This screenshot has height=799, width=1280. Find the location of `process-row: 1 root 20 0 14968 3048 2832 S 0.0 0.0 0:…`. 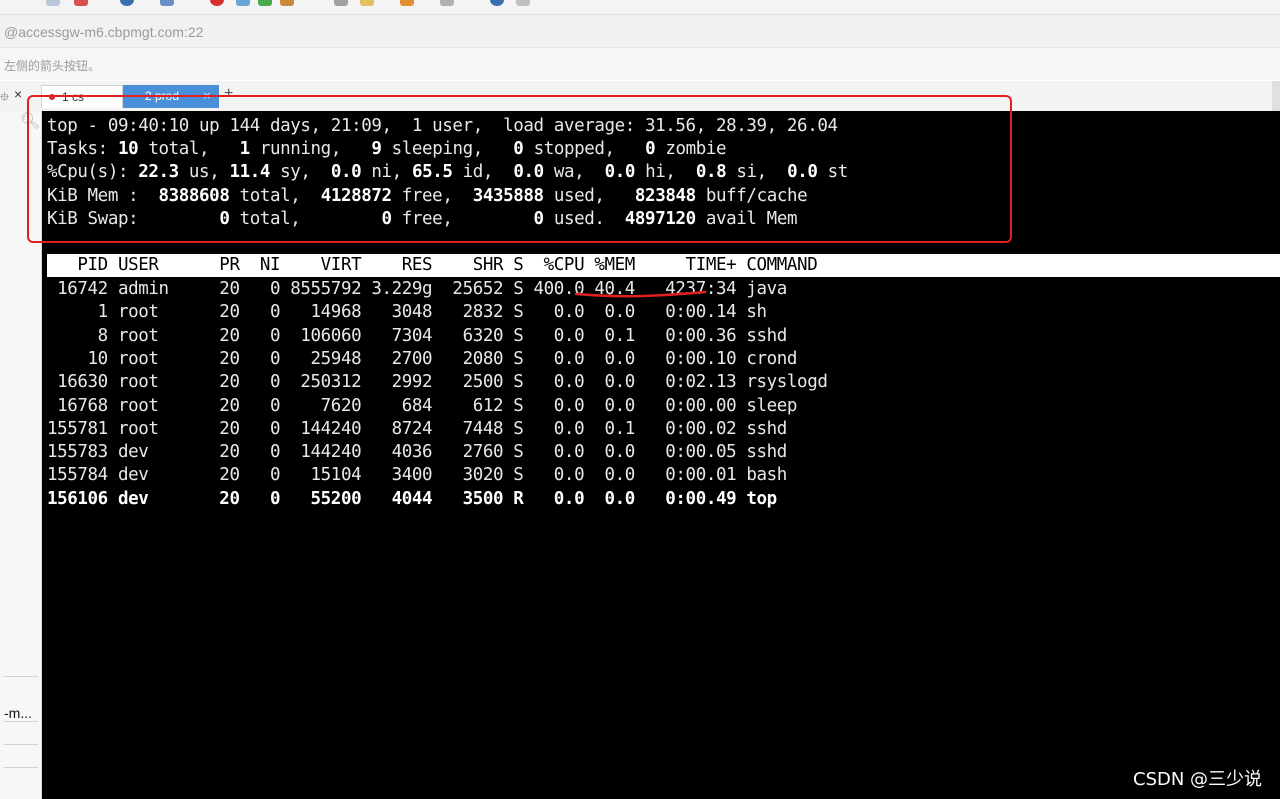

process-row: 1 root 20 0 14968 3048 2832 S 0.0 0.0 0:… is located at coordinates (407, 312).